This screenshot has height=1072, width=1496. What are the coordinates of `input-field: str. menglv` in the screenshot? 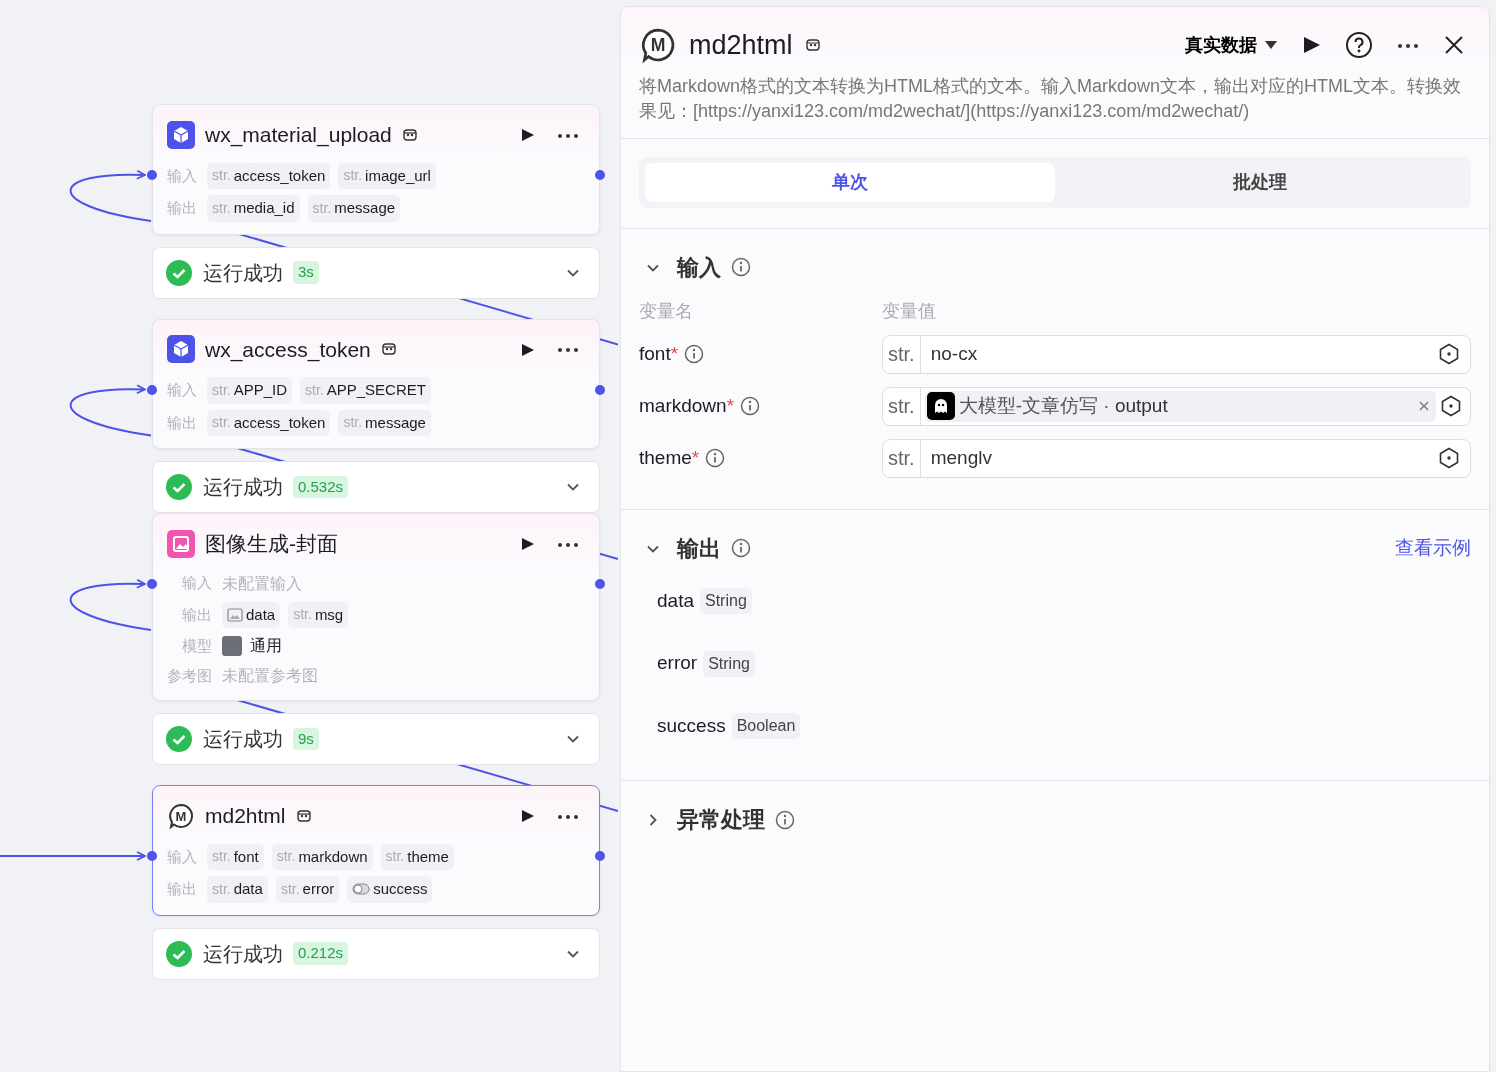 It's located at (1176, 458).